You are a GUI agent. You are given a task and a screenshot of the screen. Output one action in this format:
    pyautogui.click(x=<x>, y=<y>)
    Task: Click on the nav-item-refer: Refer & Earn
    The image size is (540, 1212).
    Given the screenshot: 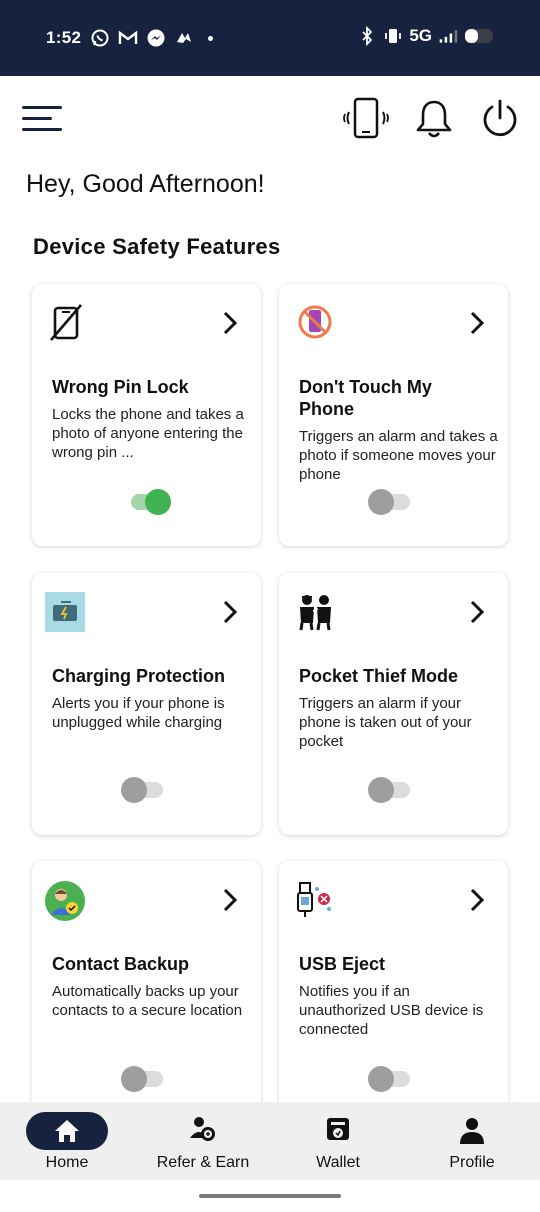 What is the action you would take?
    pyautogui.click(x=203, y=1141)
    